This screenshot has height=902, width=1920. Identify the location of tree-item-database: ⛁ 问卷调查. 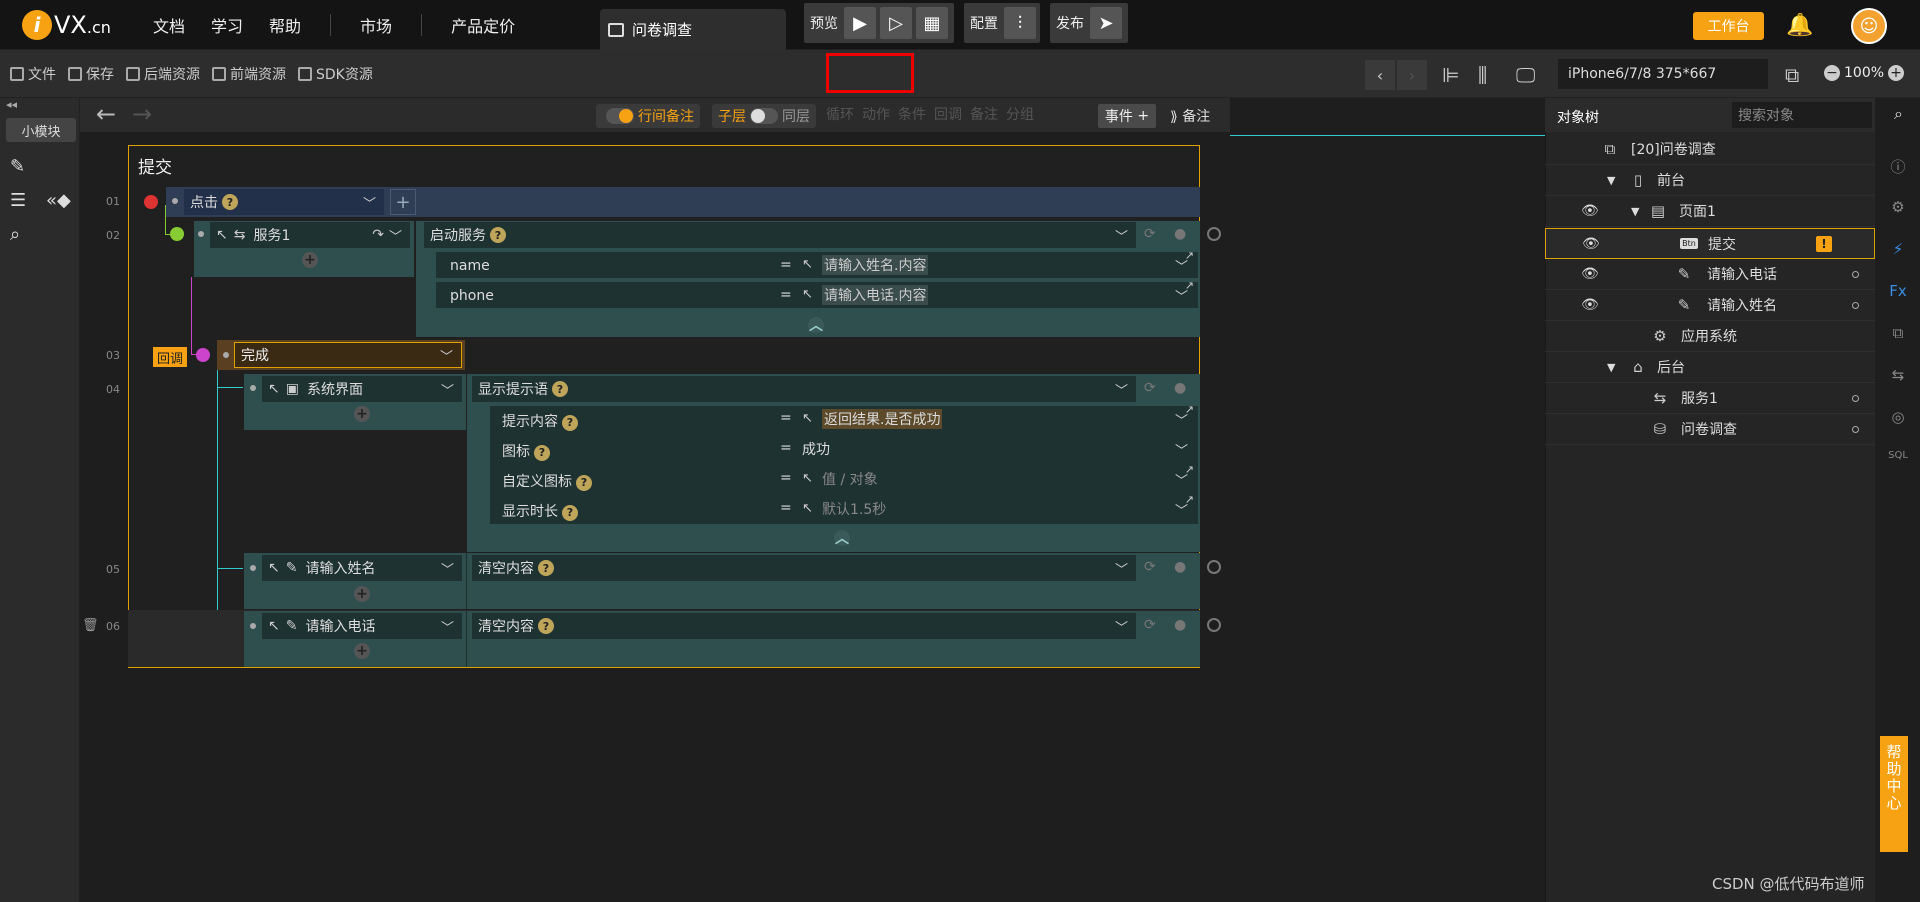
(1710, 429).